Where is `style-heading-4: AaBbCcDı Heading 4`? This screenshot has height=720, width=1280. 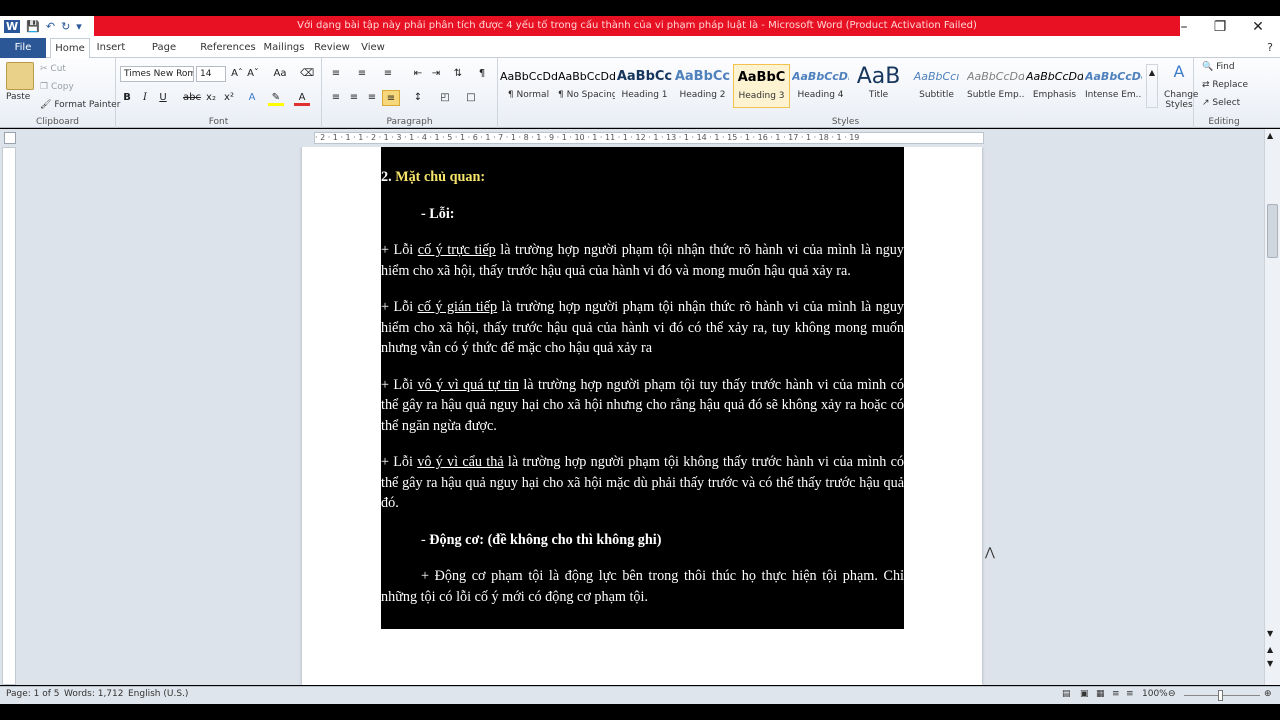
style-heading-4: AaBbCcDı Heading 4 is located at coordinates (820, 86).